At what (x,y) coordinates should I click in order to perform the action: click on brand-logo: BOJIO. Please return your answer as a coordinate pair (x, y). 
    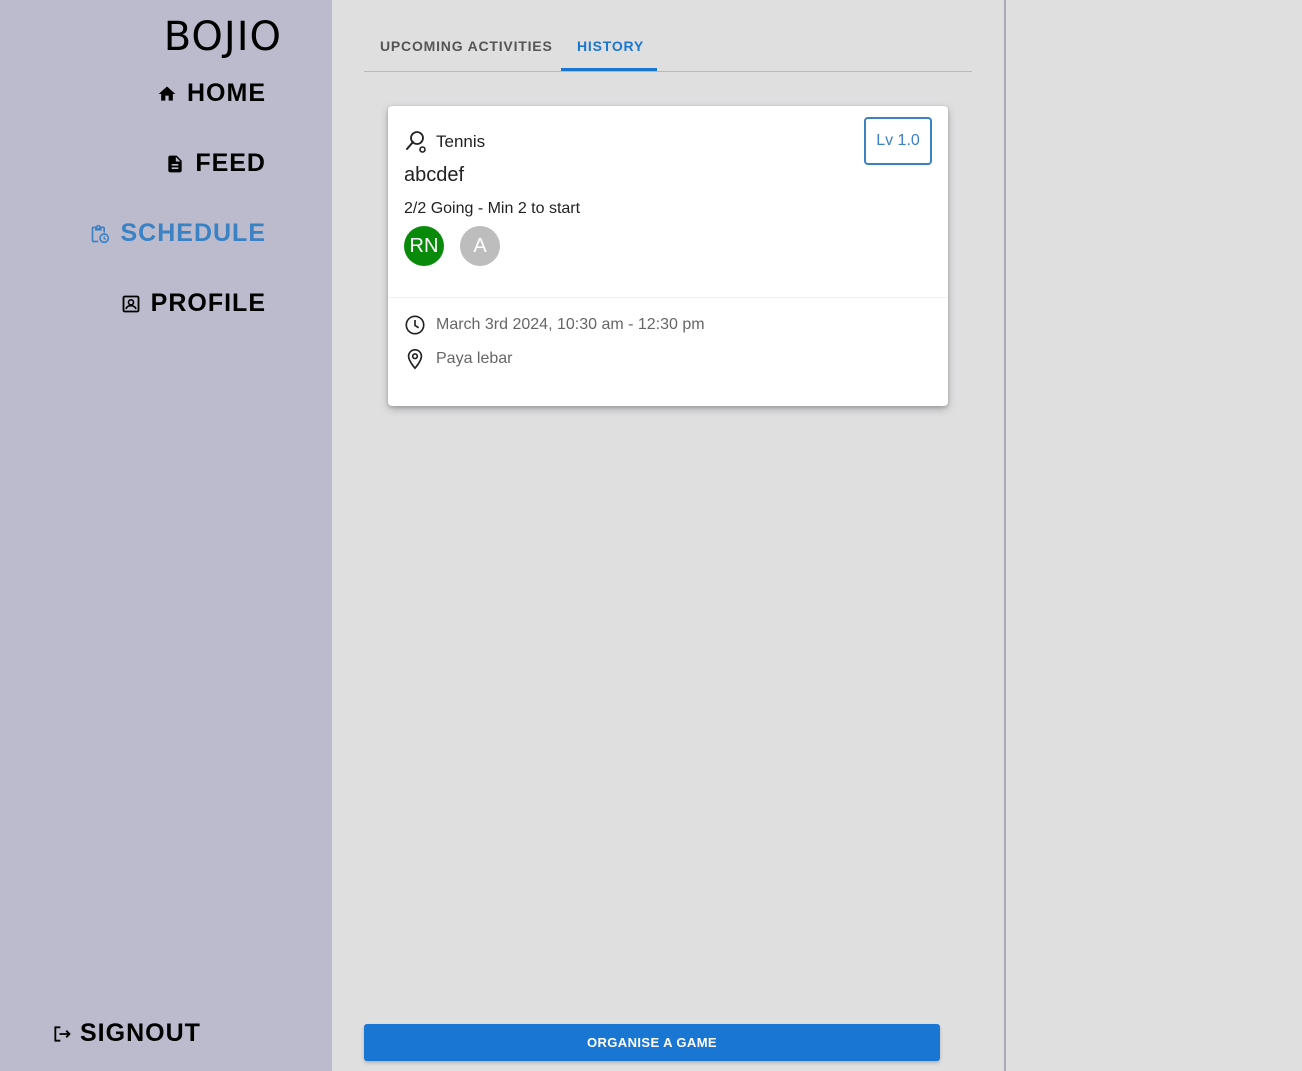
    Looking at the image, I should click on (222, 37).